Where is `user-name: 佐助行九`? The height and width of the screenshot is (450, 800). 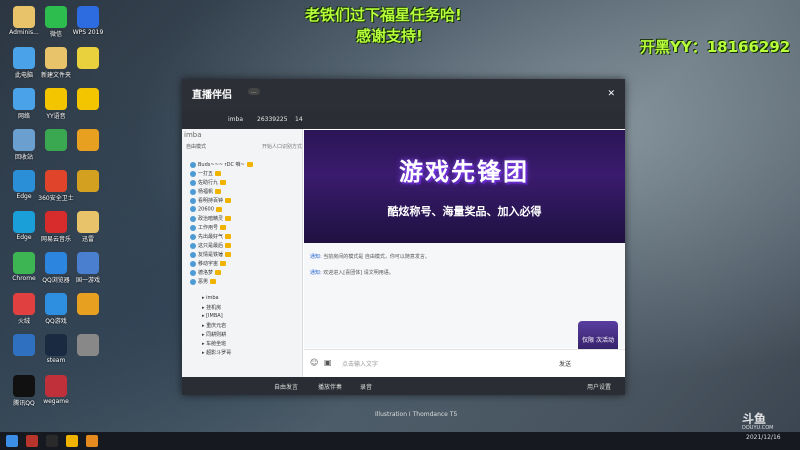 user-name: 佐助行九 is located at coordinates (208, 183).